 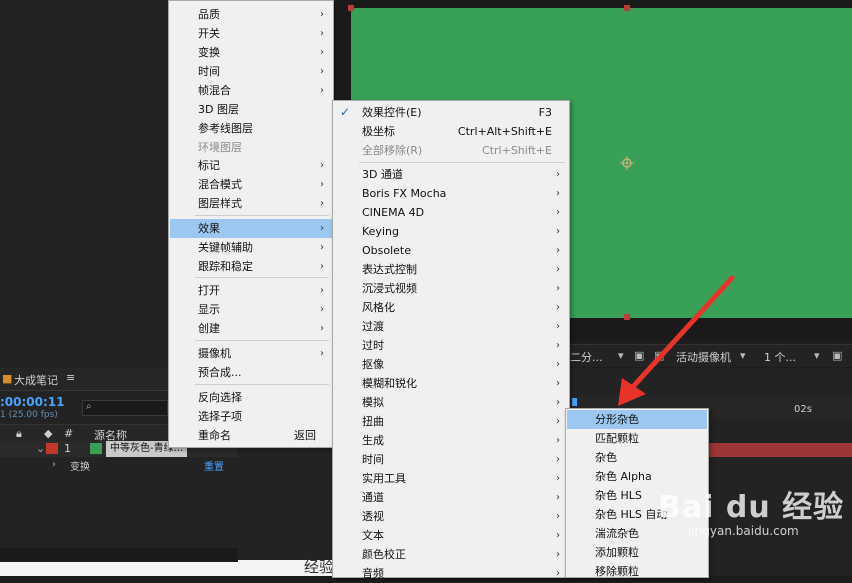 I want to click on effects-menu-item: Obsolete ›, so click(x=451, y=250).